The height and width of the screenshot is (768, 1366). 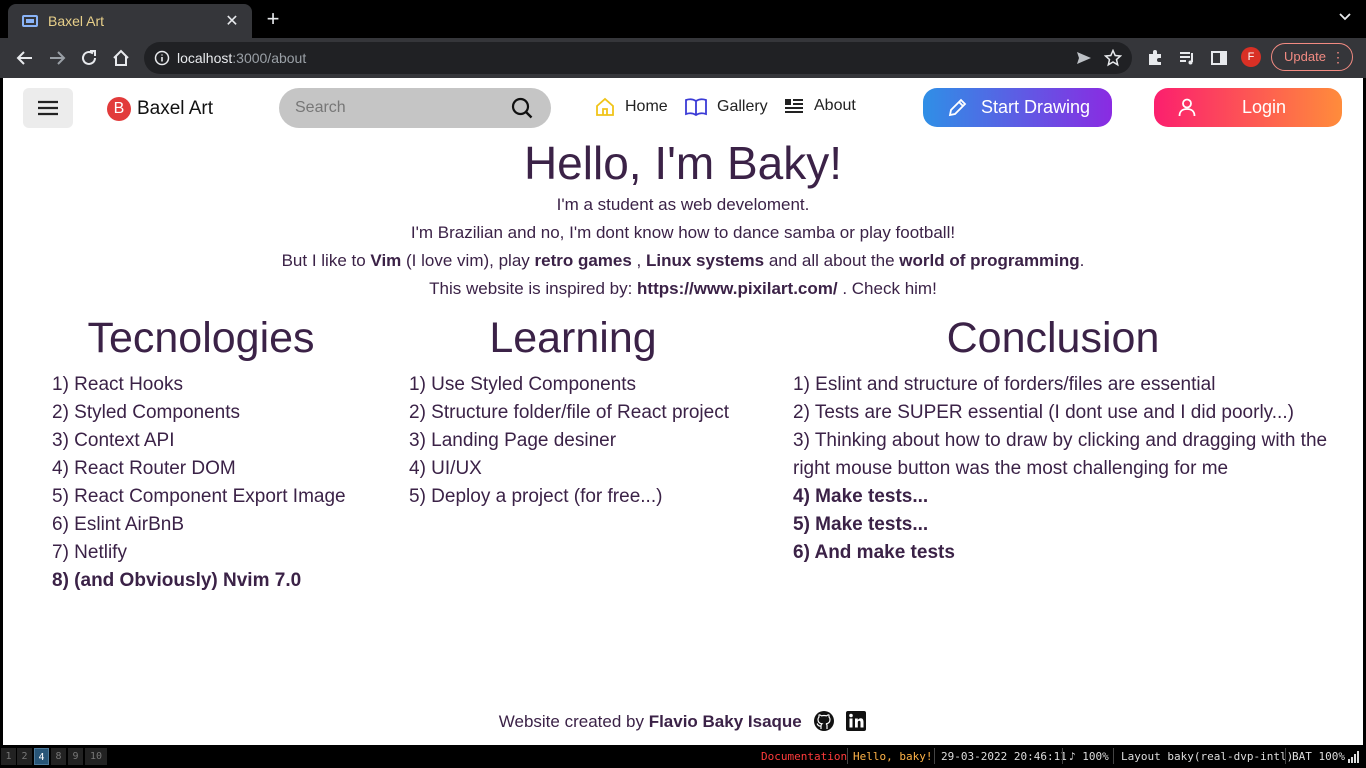 What do you see at coordinates (824, 721) in the screenshot?
I see `github-icon` at bounding box center [824, 721].